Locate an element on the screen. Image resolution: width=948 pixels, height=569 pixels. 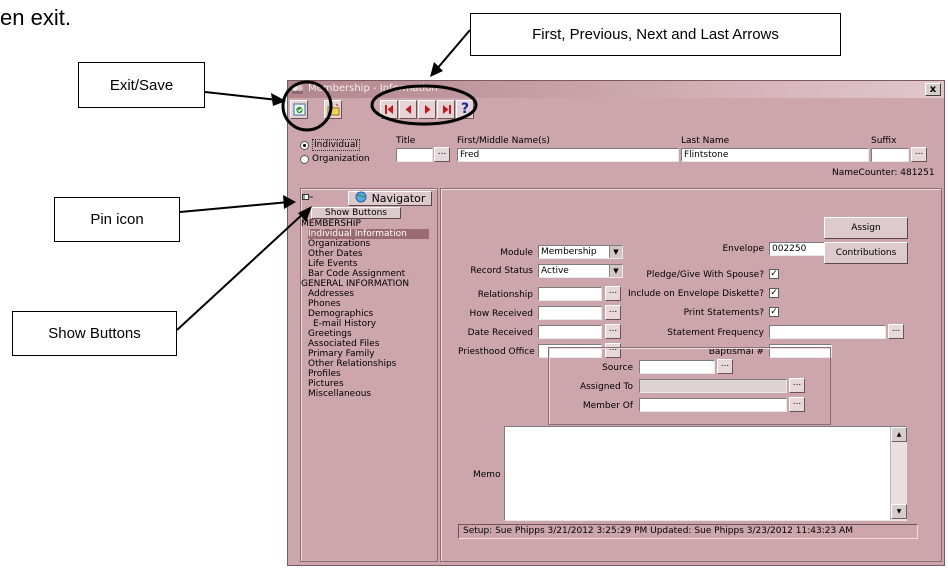
arrows-highlight-circle is located at coordinates (424, 105).